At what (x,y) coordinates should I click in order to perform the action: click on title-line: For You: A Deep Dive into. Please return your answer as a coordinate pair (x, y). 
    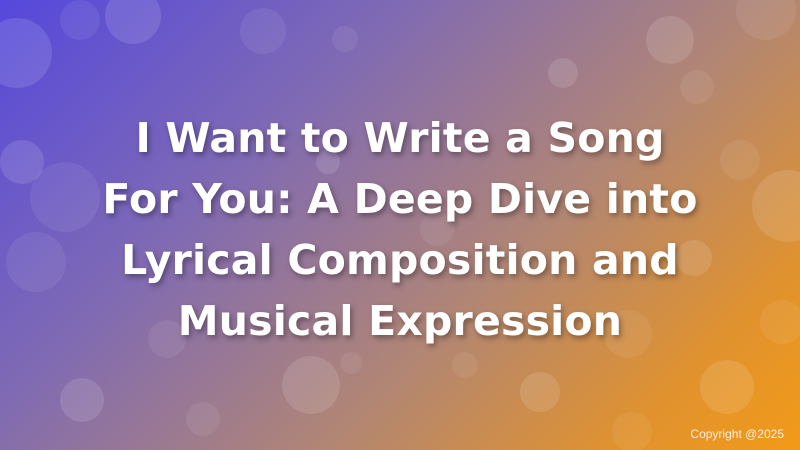
    Looking at the image, I should click on (400, 199).